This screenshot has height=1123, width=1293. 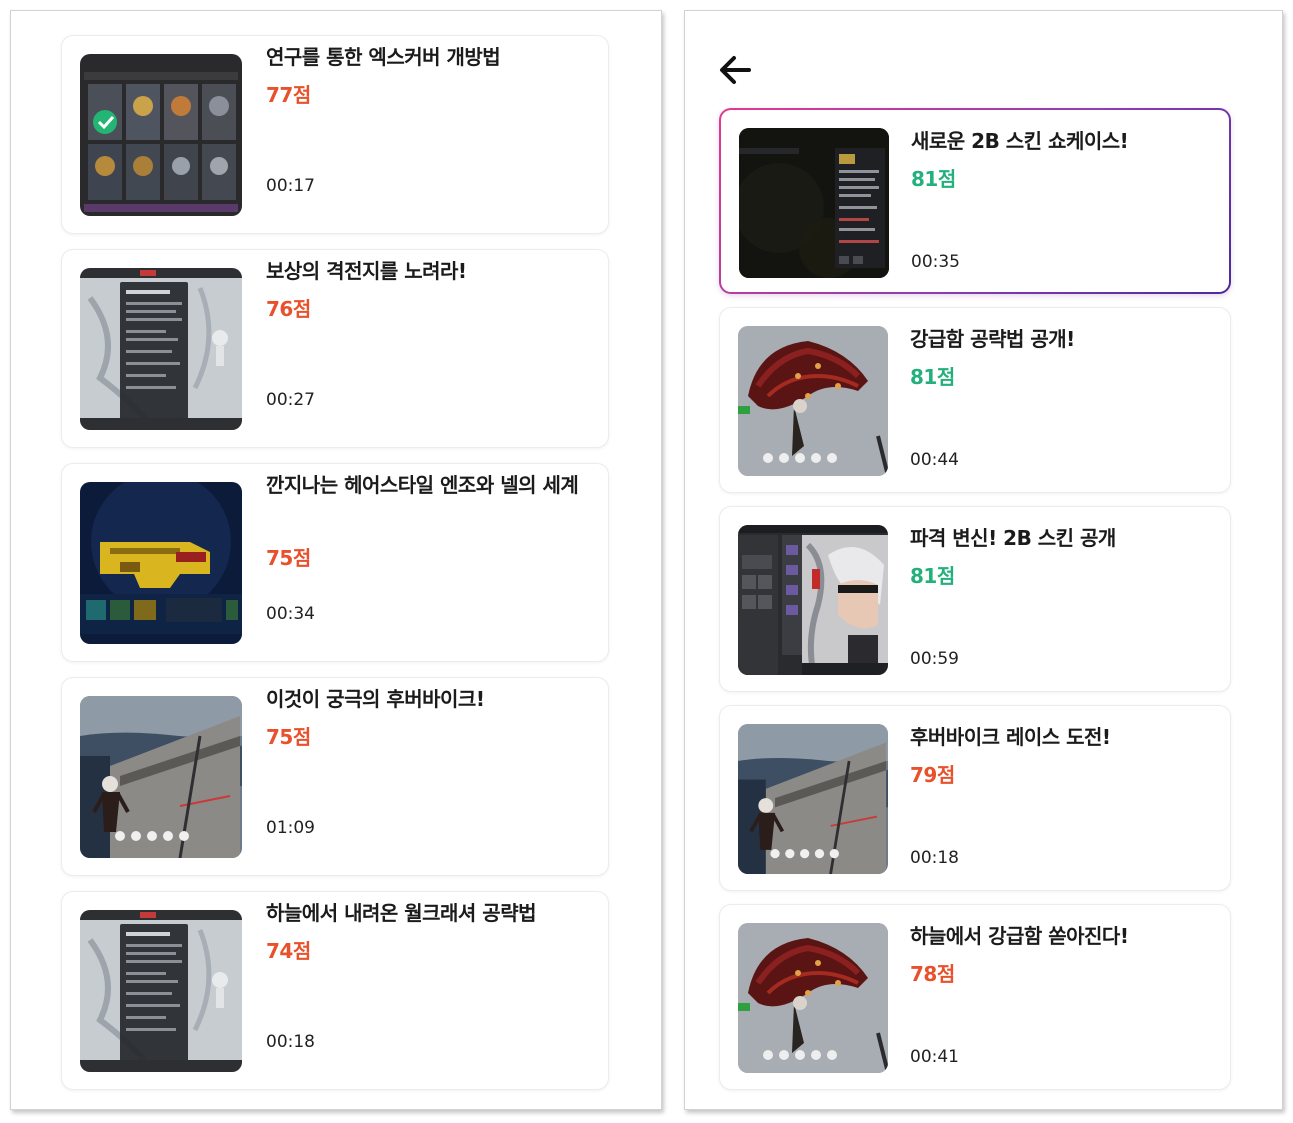 I want to click on video-duration: 00:44, so click(x=934, y=460).